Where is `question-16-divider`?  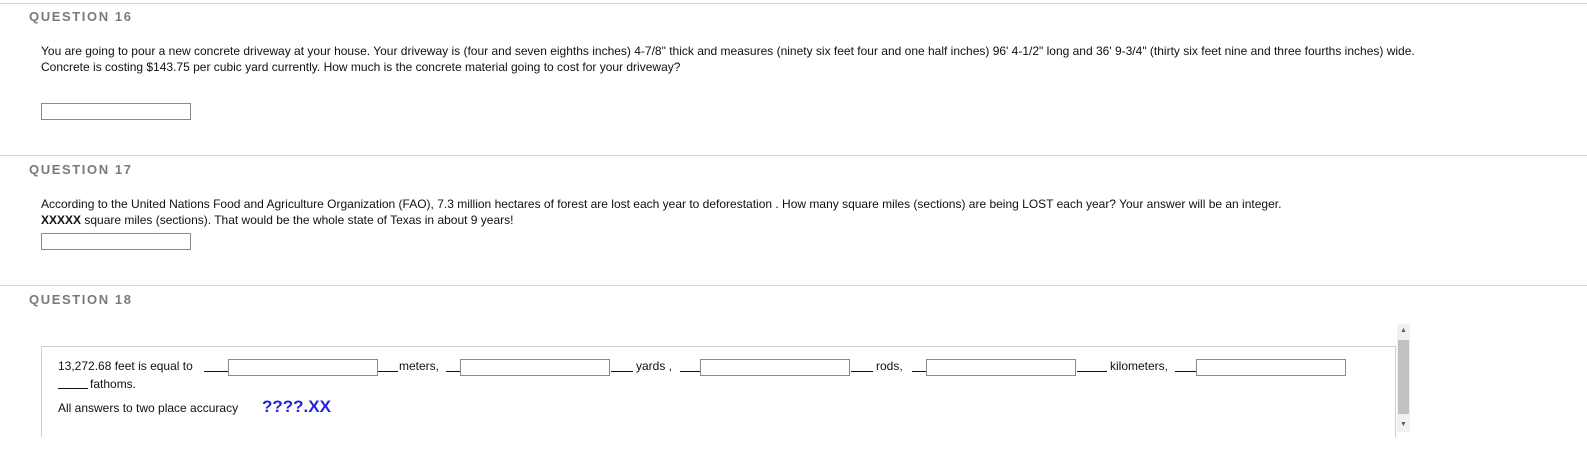
question-16-divider is located at coordinates (793, 155).